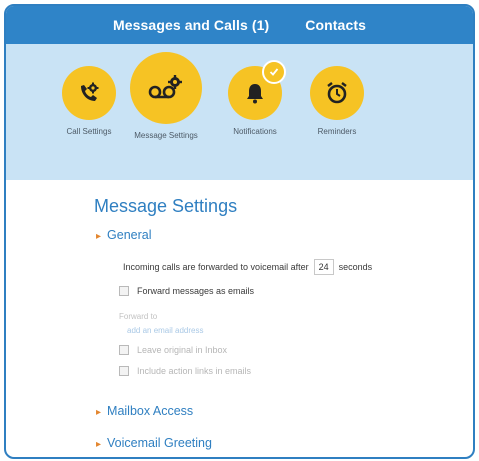 The height and width of the screenshot is (461, 479). What do you see at coordinates (159, 443) in the screenshot?
I see `section-greeting-label: Voicemail Greeting` at bounding box center [159, 443].